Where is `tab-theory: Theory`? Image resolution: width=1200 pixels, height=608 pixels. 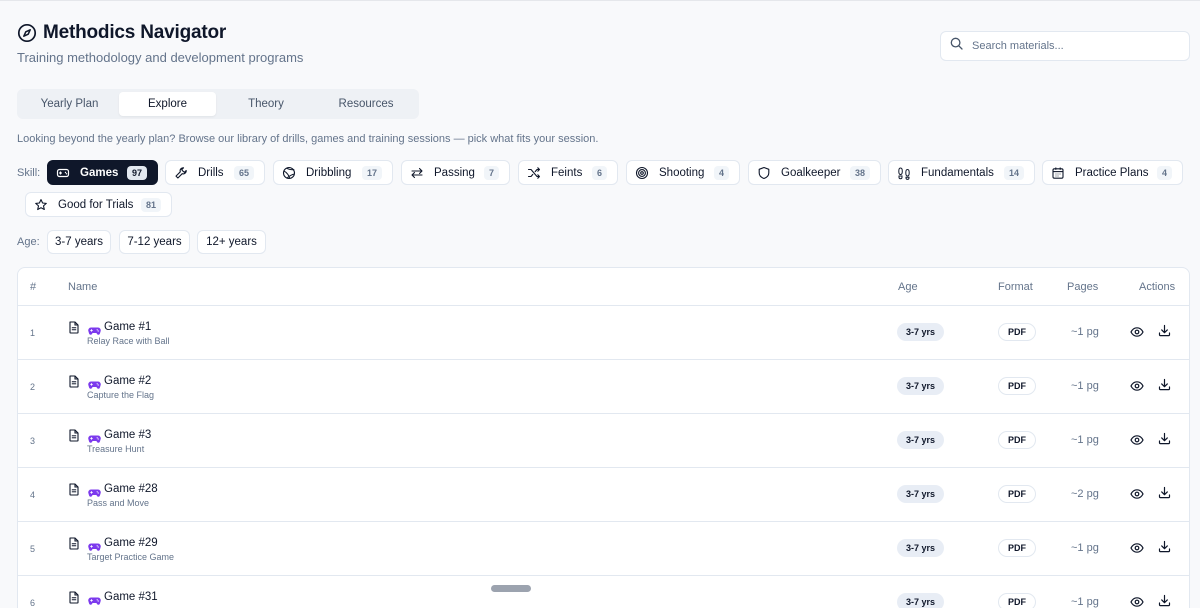 tab-theory: Theory is located at coordinates (266, 104).